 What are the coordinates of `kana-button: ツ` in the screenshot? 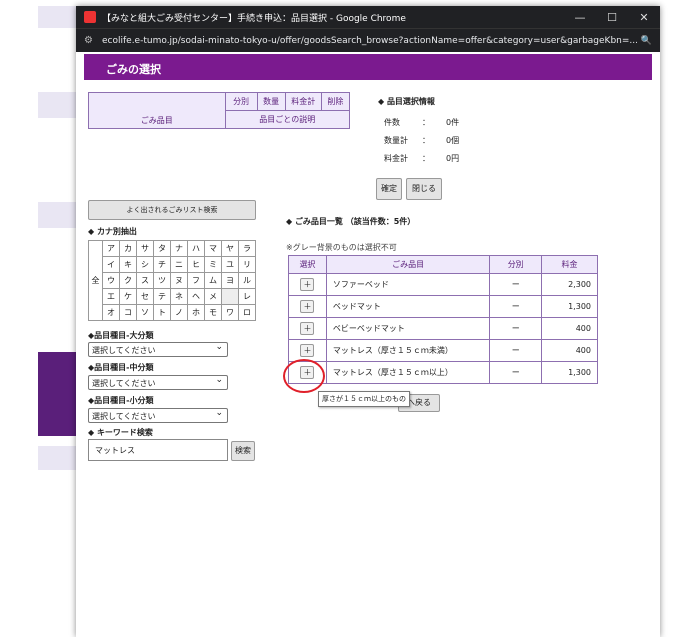 It's located at (162, 280).